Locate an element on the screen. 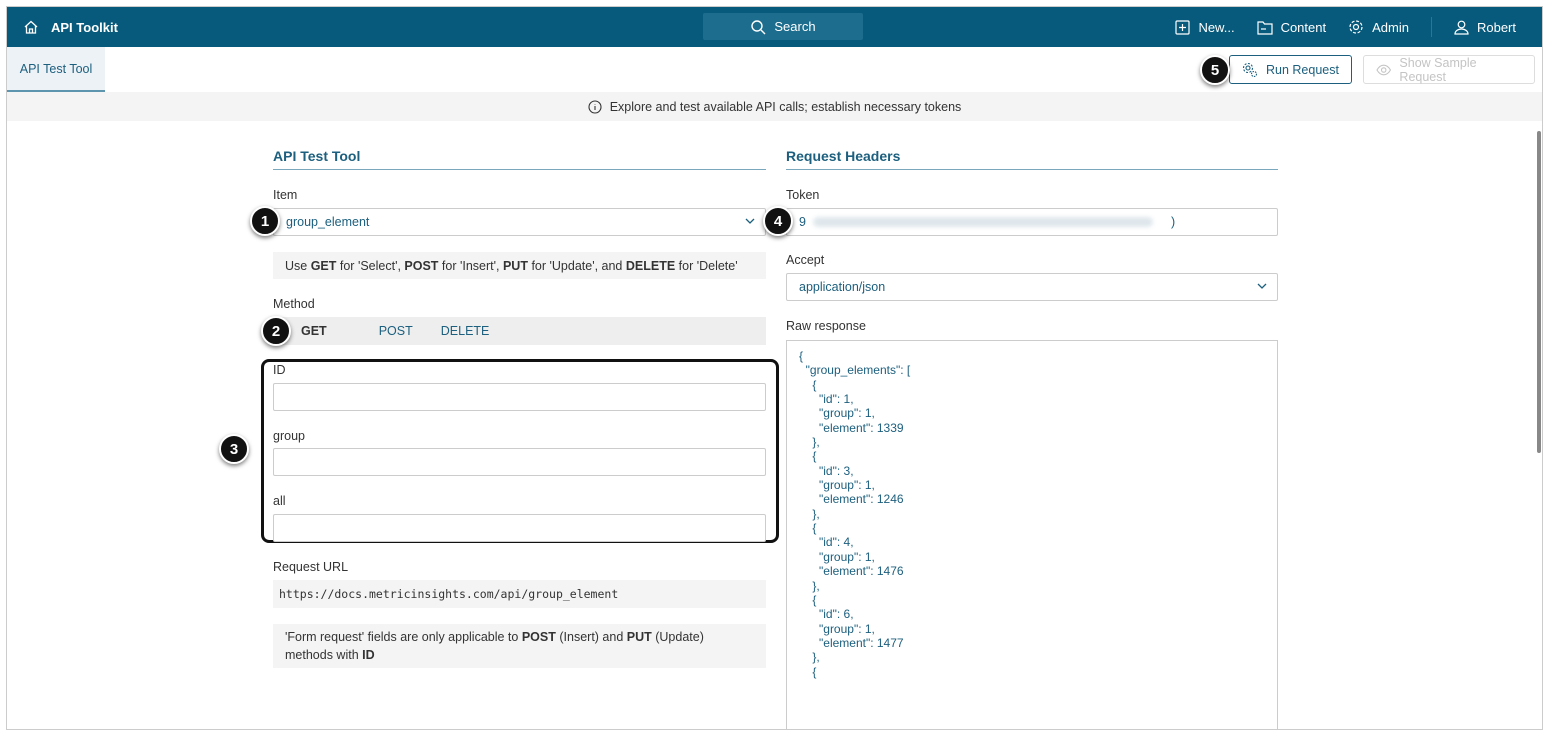 The width and height of the screenshot is (1549, 734). run-request-button: Run Request is located at coordinates (1290, 69).